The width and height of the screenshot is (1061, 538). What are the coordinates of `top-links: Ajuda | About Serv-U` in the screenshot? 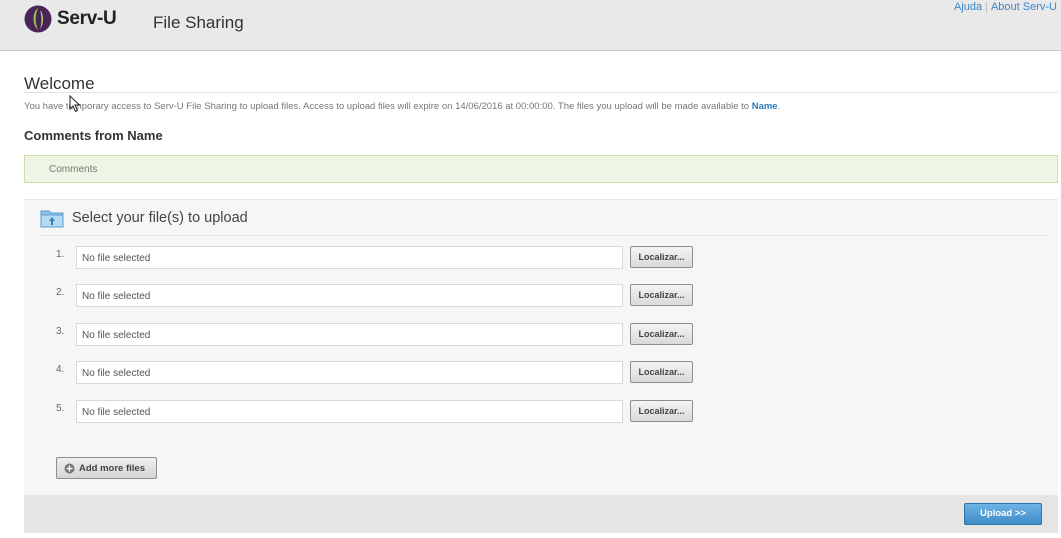 It's located at (1005, 7).